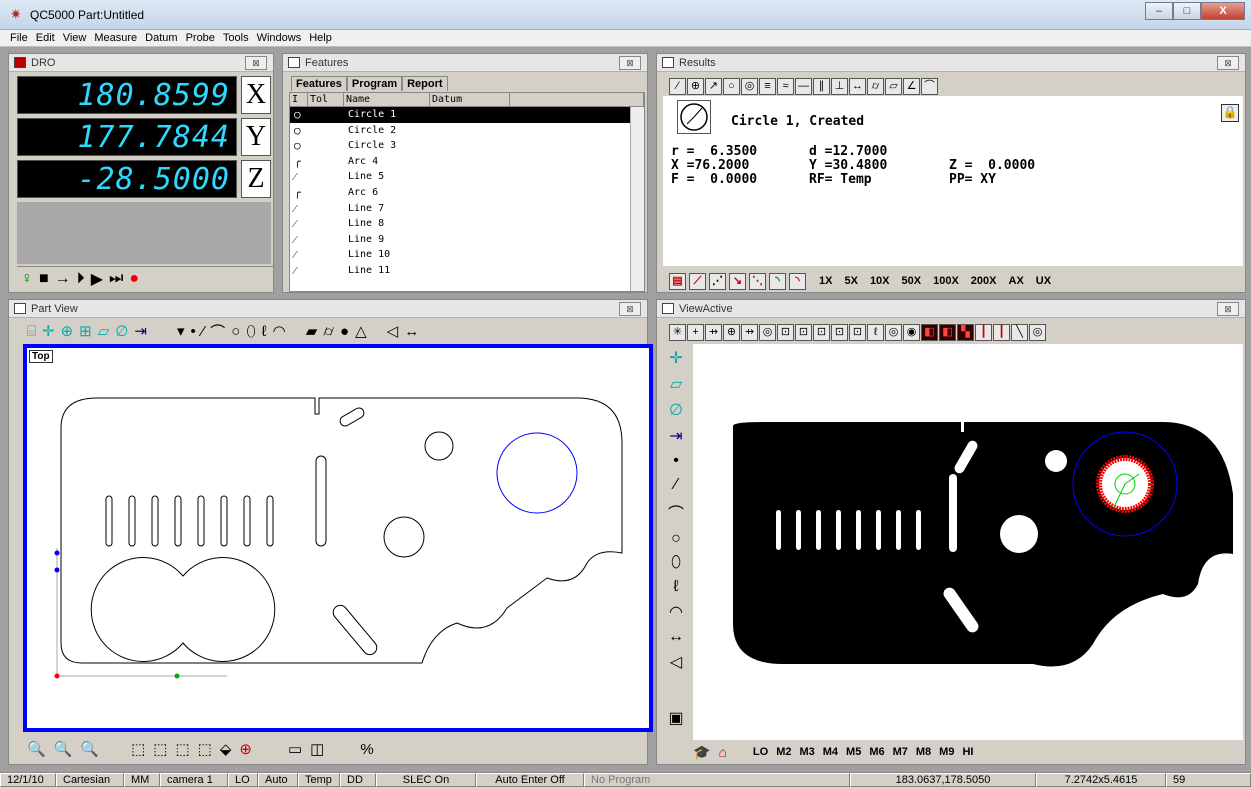  What do you see at coordinates (467, 146) in the screenshot?
I see `feature-row: ○ Circle 3` at bounding box center [467, 146].